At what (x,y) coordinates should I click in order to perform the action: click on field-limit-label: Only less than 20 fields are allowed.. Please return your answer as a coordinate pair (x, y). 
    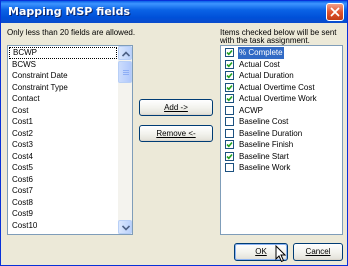
    Looking at the image, I should click on (71, 32).